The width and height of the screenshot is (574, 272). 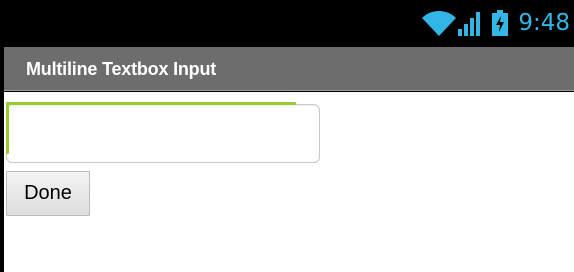 What do you see at coordinates (544, 23) in the screenshot?
I see `clock: 9:48` at bounding box center [544, 23].